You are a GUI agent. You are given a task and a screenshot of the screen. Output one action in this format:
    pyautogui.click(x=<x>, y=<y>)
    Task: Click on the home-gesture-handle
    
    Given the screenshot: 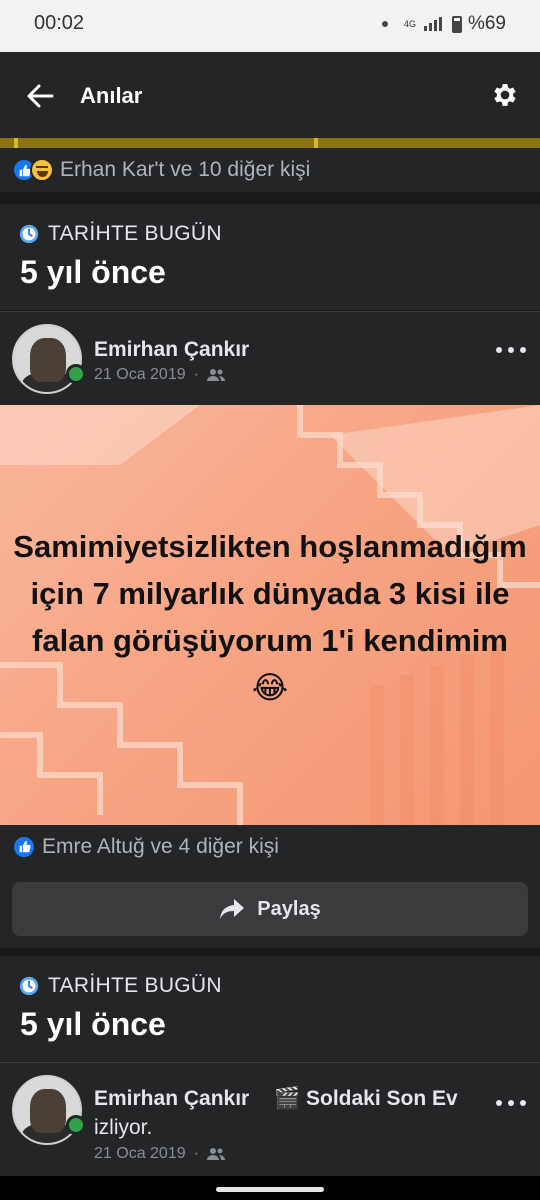 What is the action you would take?
    pyautogui.click(x=270, y=1189)
    